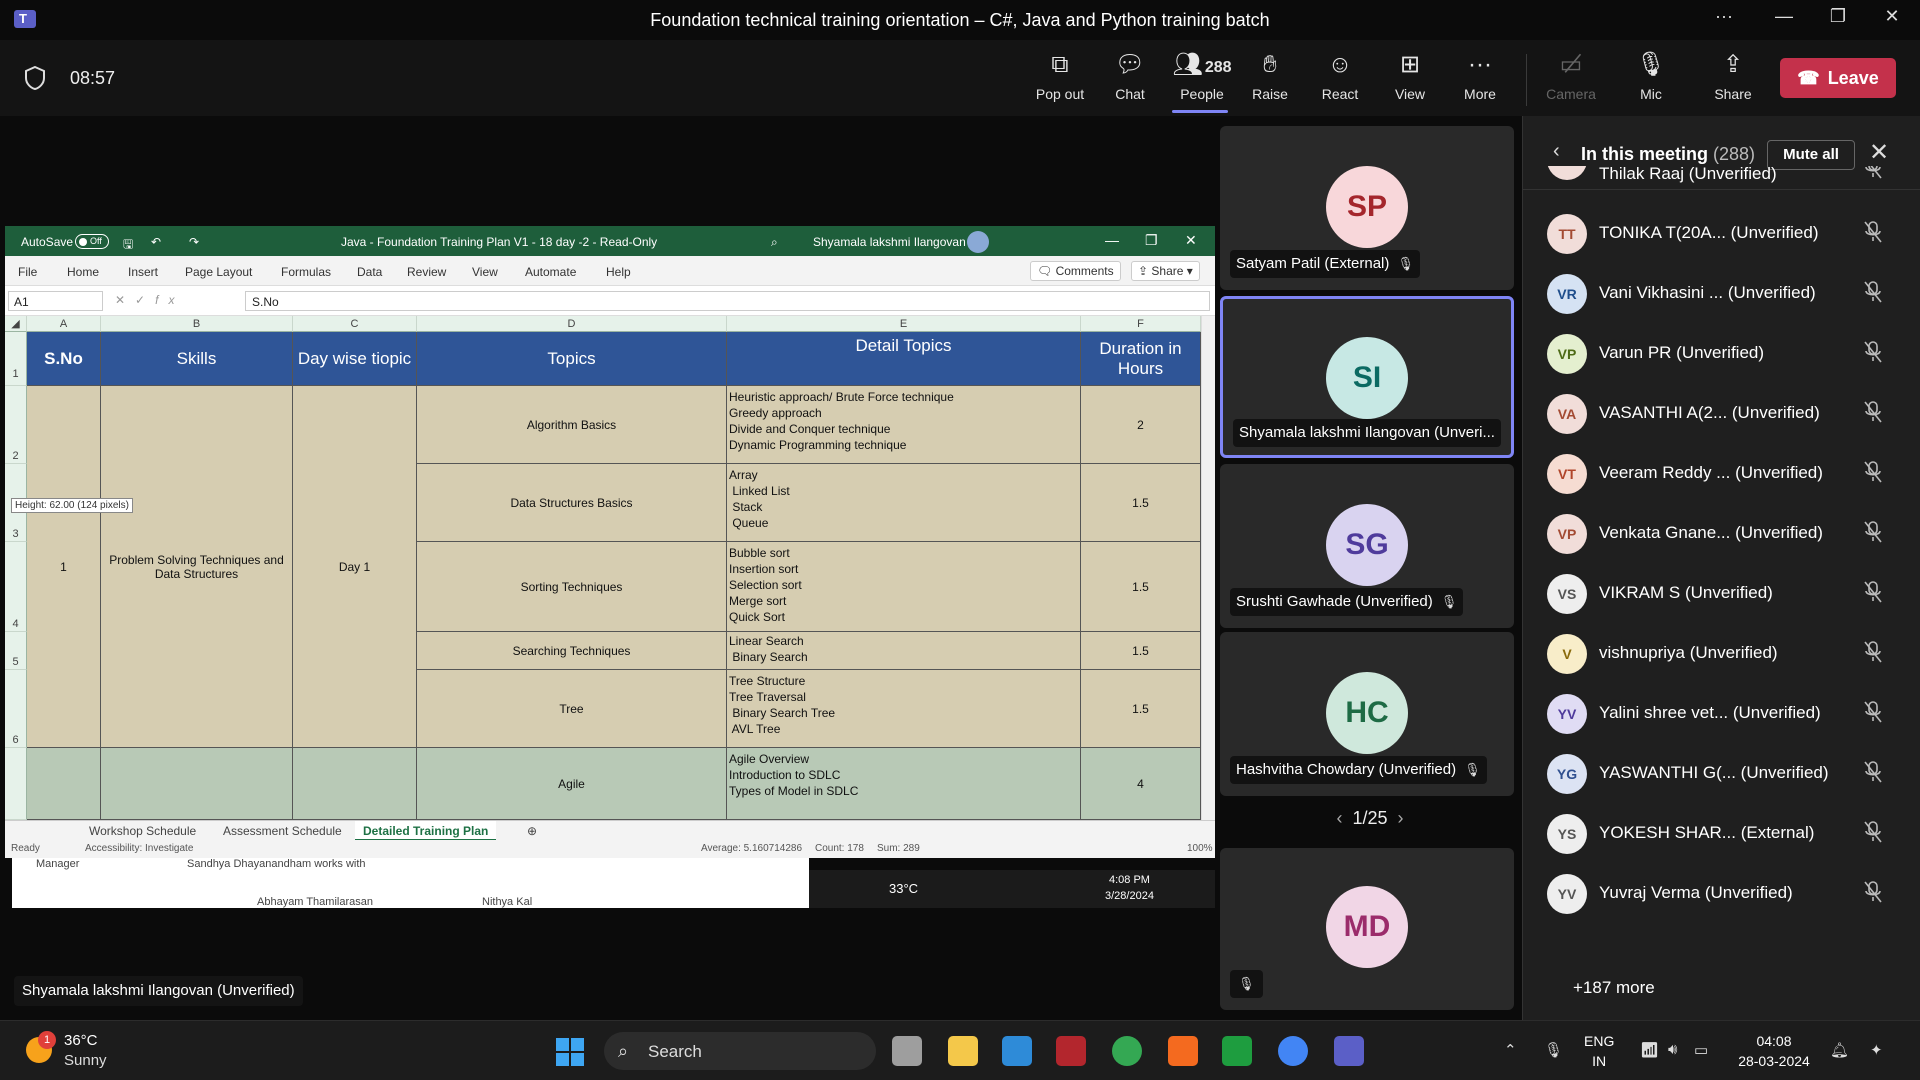 This screenshot has height=1080, width=1920. What do you see at coordinates (1237, 1051) in the screenshot?
I see `xbox-icon` at bounding box center [1237, 1051].